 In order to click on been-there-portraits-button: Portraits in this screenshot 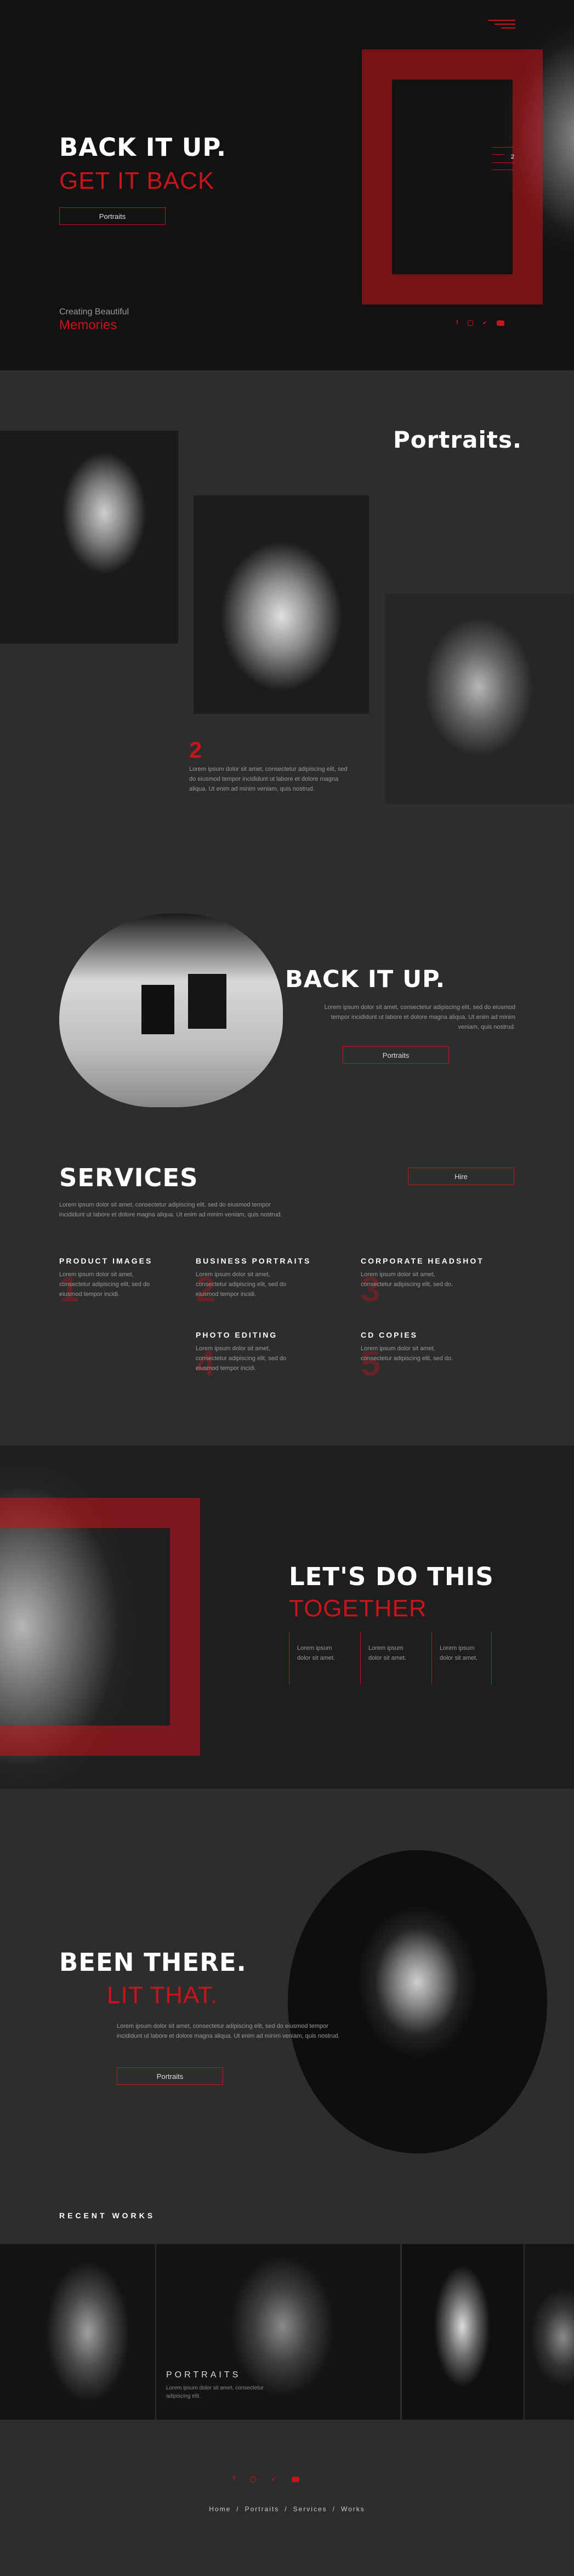, I will do `click(170, 2076)`.